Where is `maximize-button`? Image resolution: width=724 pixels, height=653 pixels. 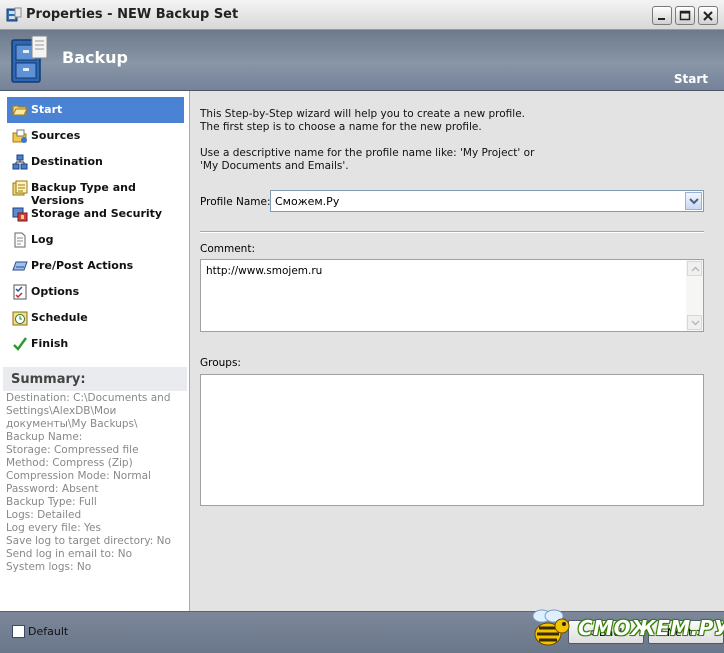
maximize-button is located at coordinates (685, 15).